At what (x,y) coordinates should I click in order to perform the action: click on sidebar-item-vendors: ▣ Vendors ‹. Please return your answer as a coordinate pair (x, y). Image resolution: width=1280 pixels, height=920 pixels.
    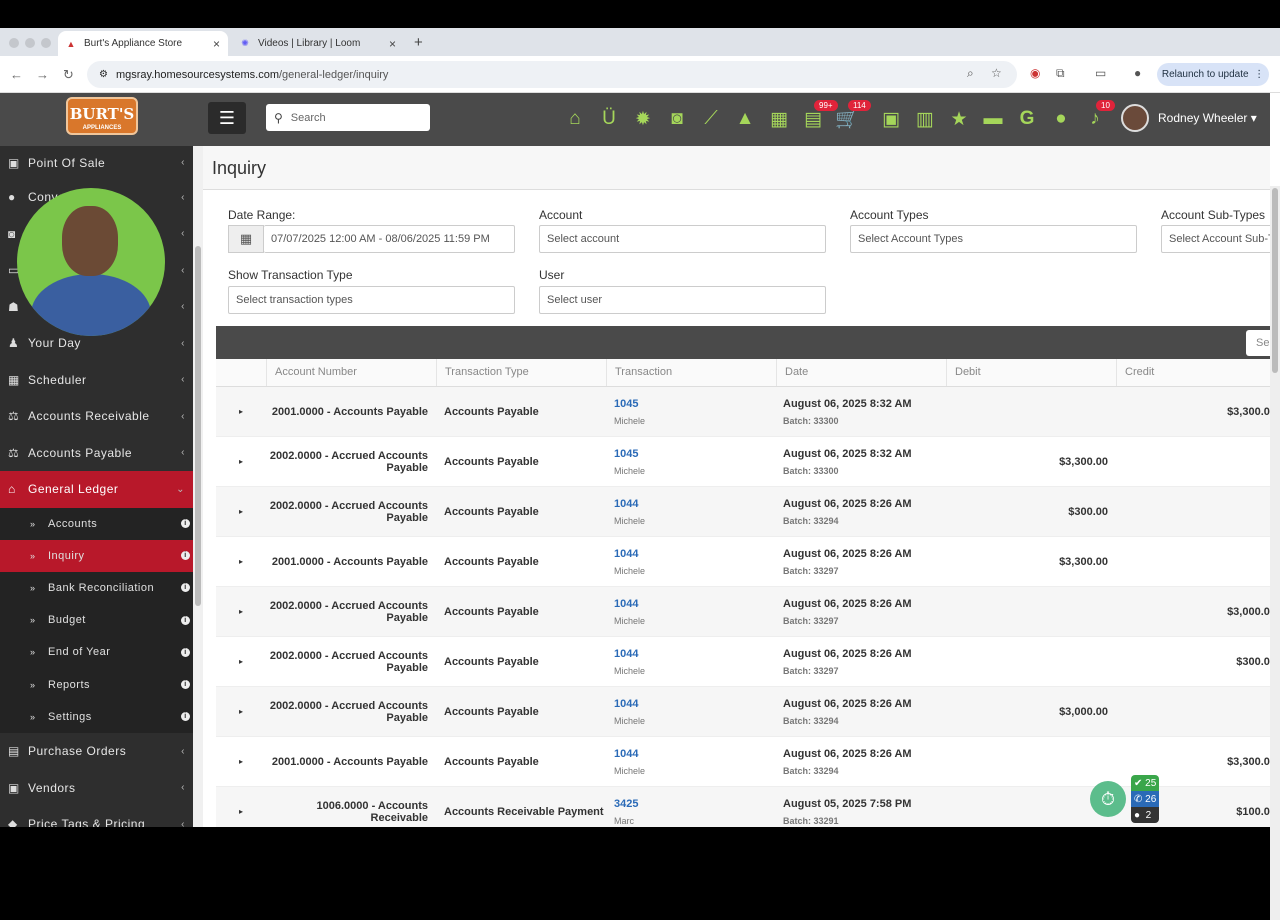
    Looking at the image, I should click on (96, 787).